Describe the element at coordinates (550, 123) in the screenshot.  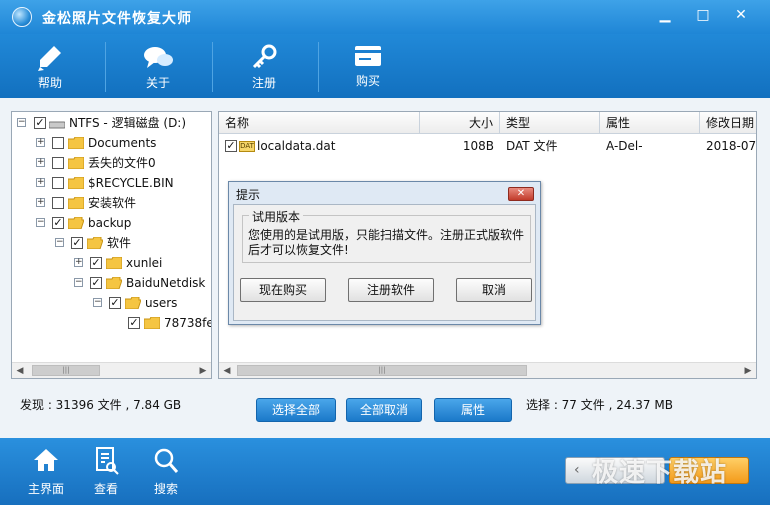
I see `column-header-type: 类型` at that location.